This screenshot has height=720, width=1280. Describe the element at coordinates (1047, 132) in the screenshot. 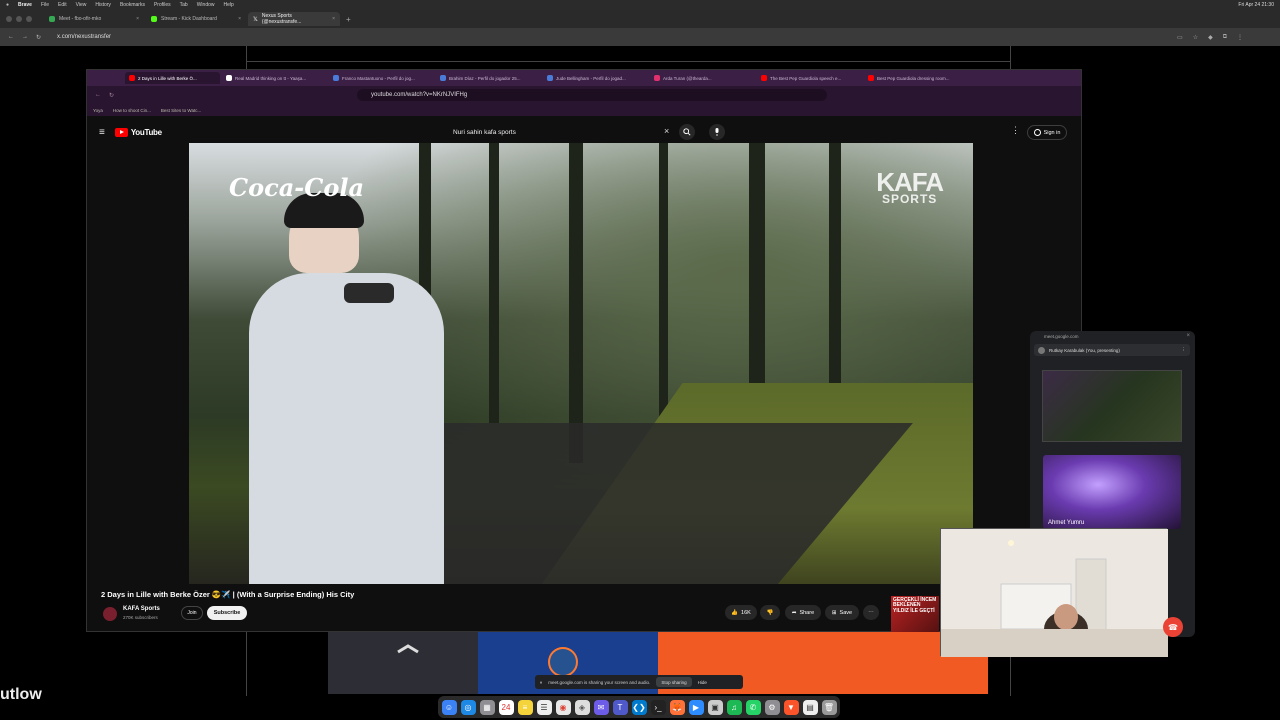

I see `sign-in-button: Sign in` at that location.